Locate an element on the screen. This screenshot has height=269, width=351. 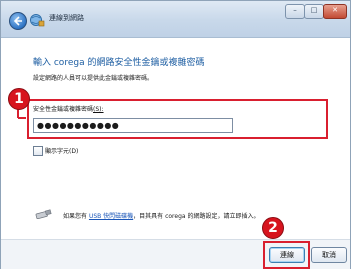
step2-badge: 2 is located at coordinates (273, 228).